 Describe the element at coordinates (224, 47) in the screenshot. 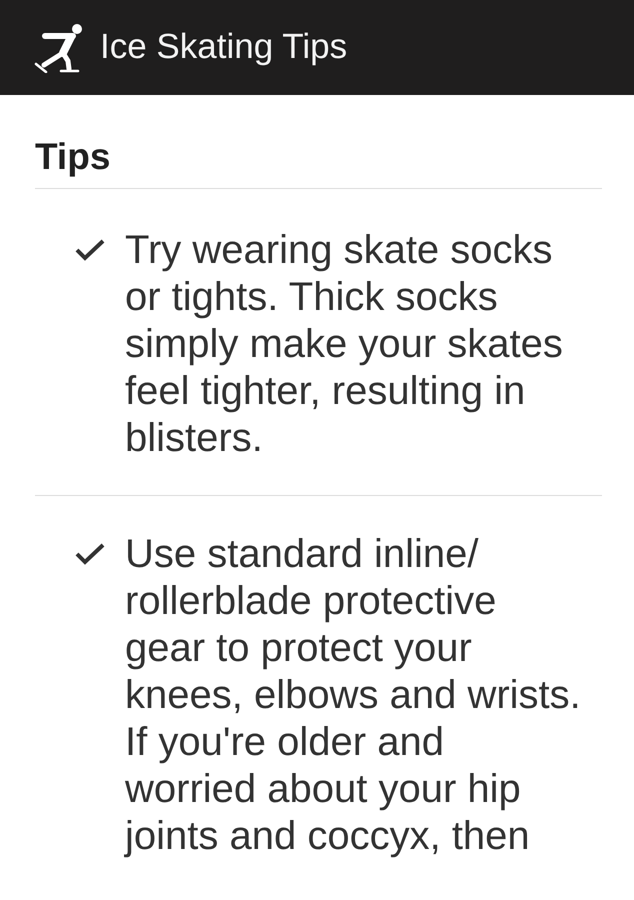

I see `app-title: Ice Skating Tips` at that location.